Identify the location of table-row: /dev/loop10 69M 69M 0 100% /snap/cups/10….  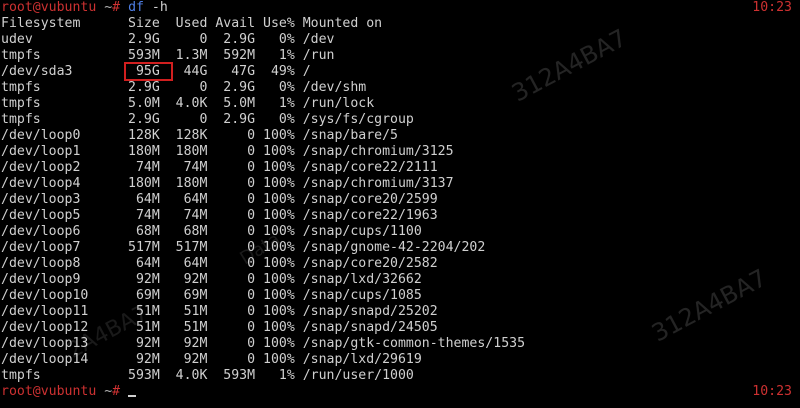
(211, 295).